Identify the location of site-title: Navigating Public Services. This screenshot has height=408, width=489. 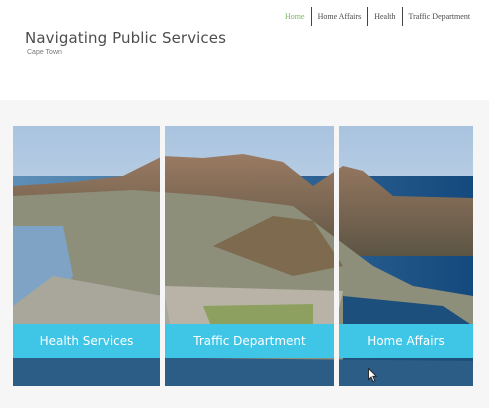
(125, 38).